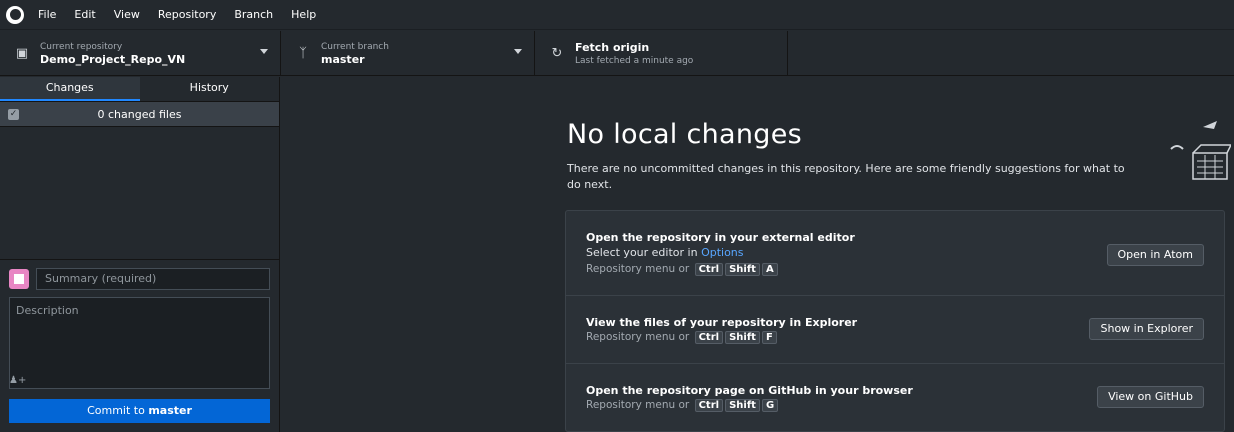 The image size is (1234, 432). I want to click on suggestion-line-prefix: Select your editor in, so click(644, 252).